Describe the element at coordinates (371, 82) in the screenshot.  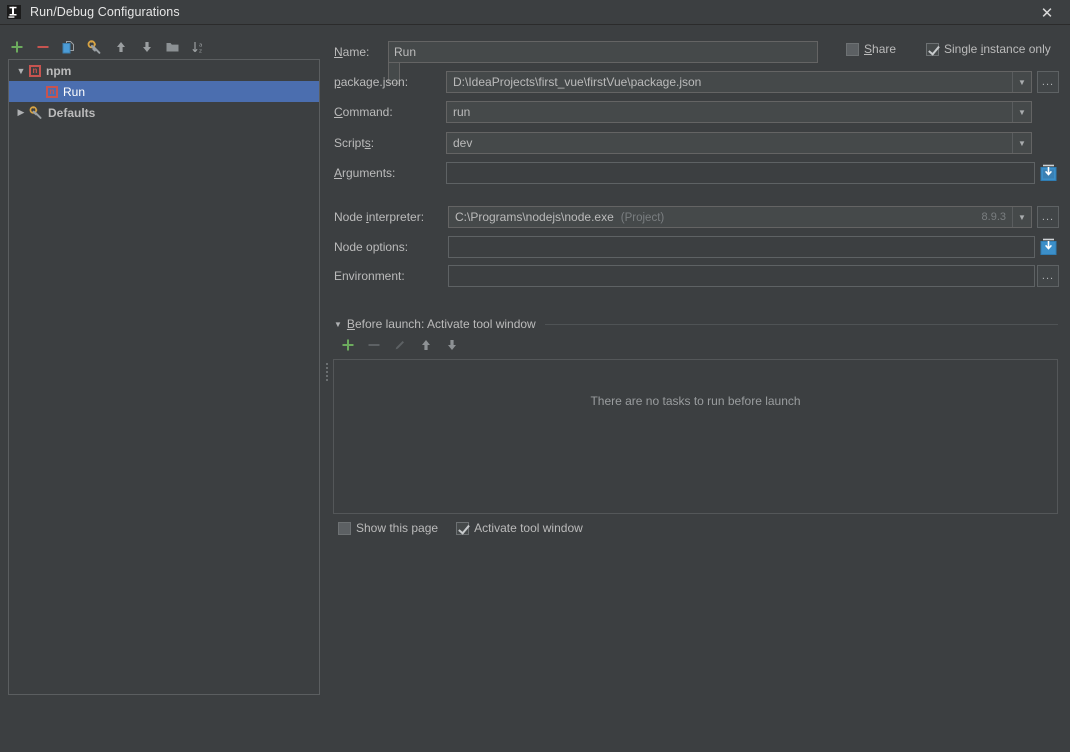
I see `package-json-label: package.json:` at that location.